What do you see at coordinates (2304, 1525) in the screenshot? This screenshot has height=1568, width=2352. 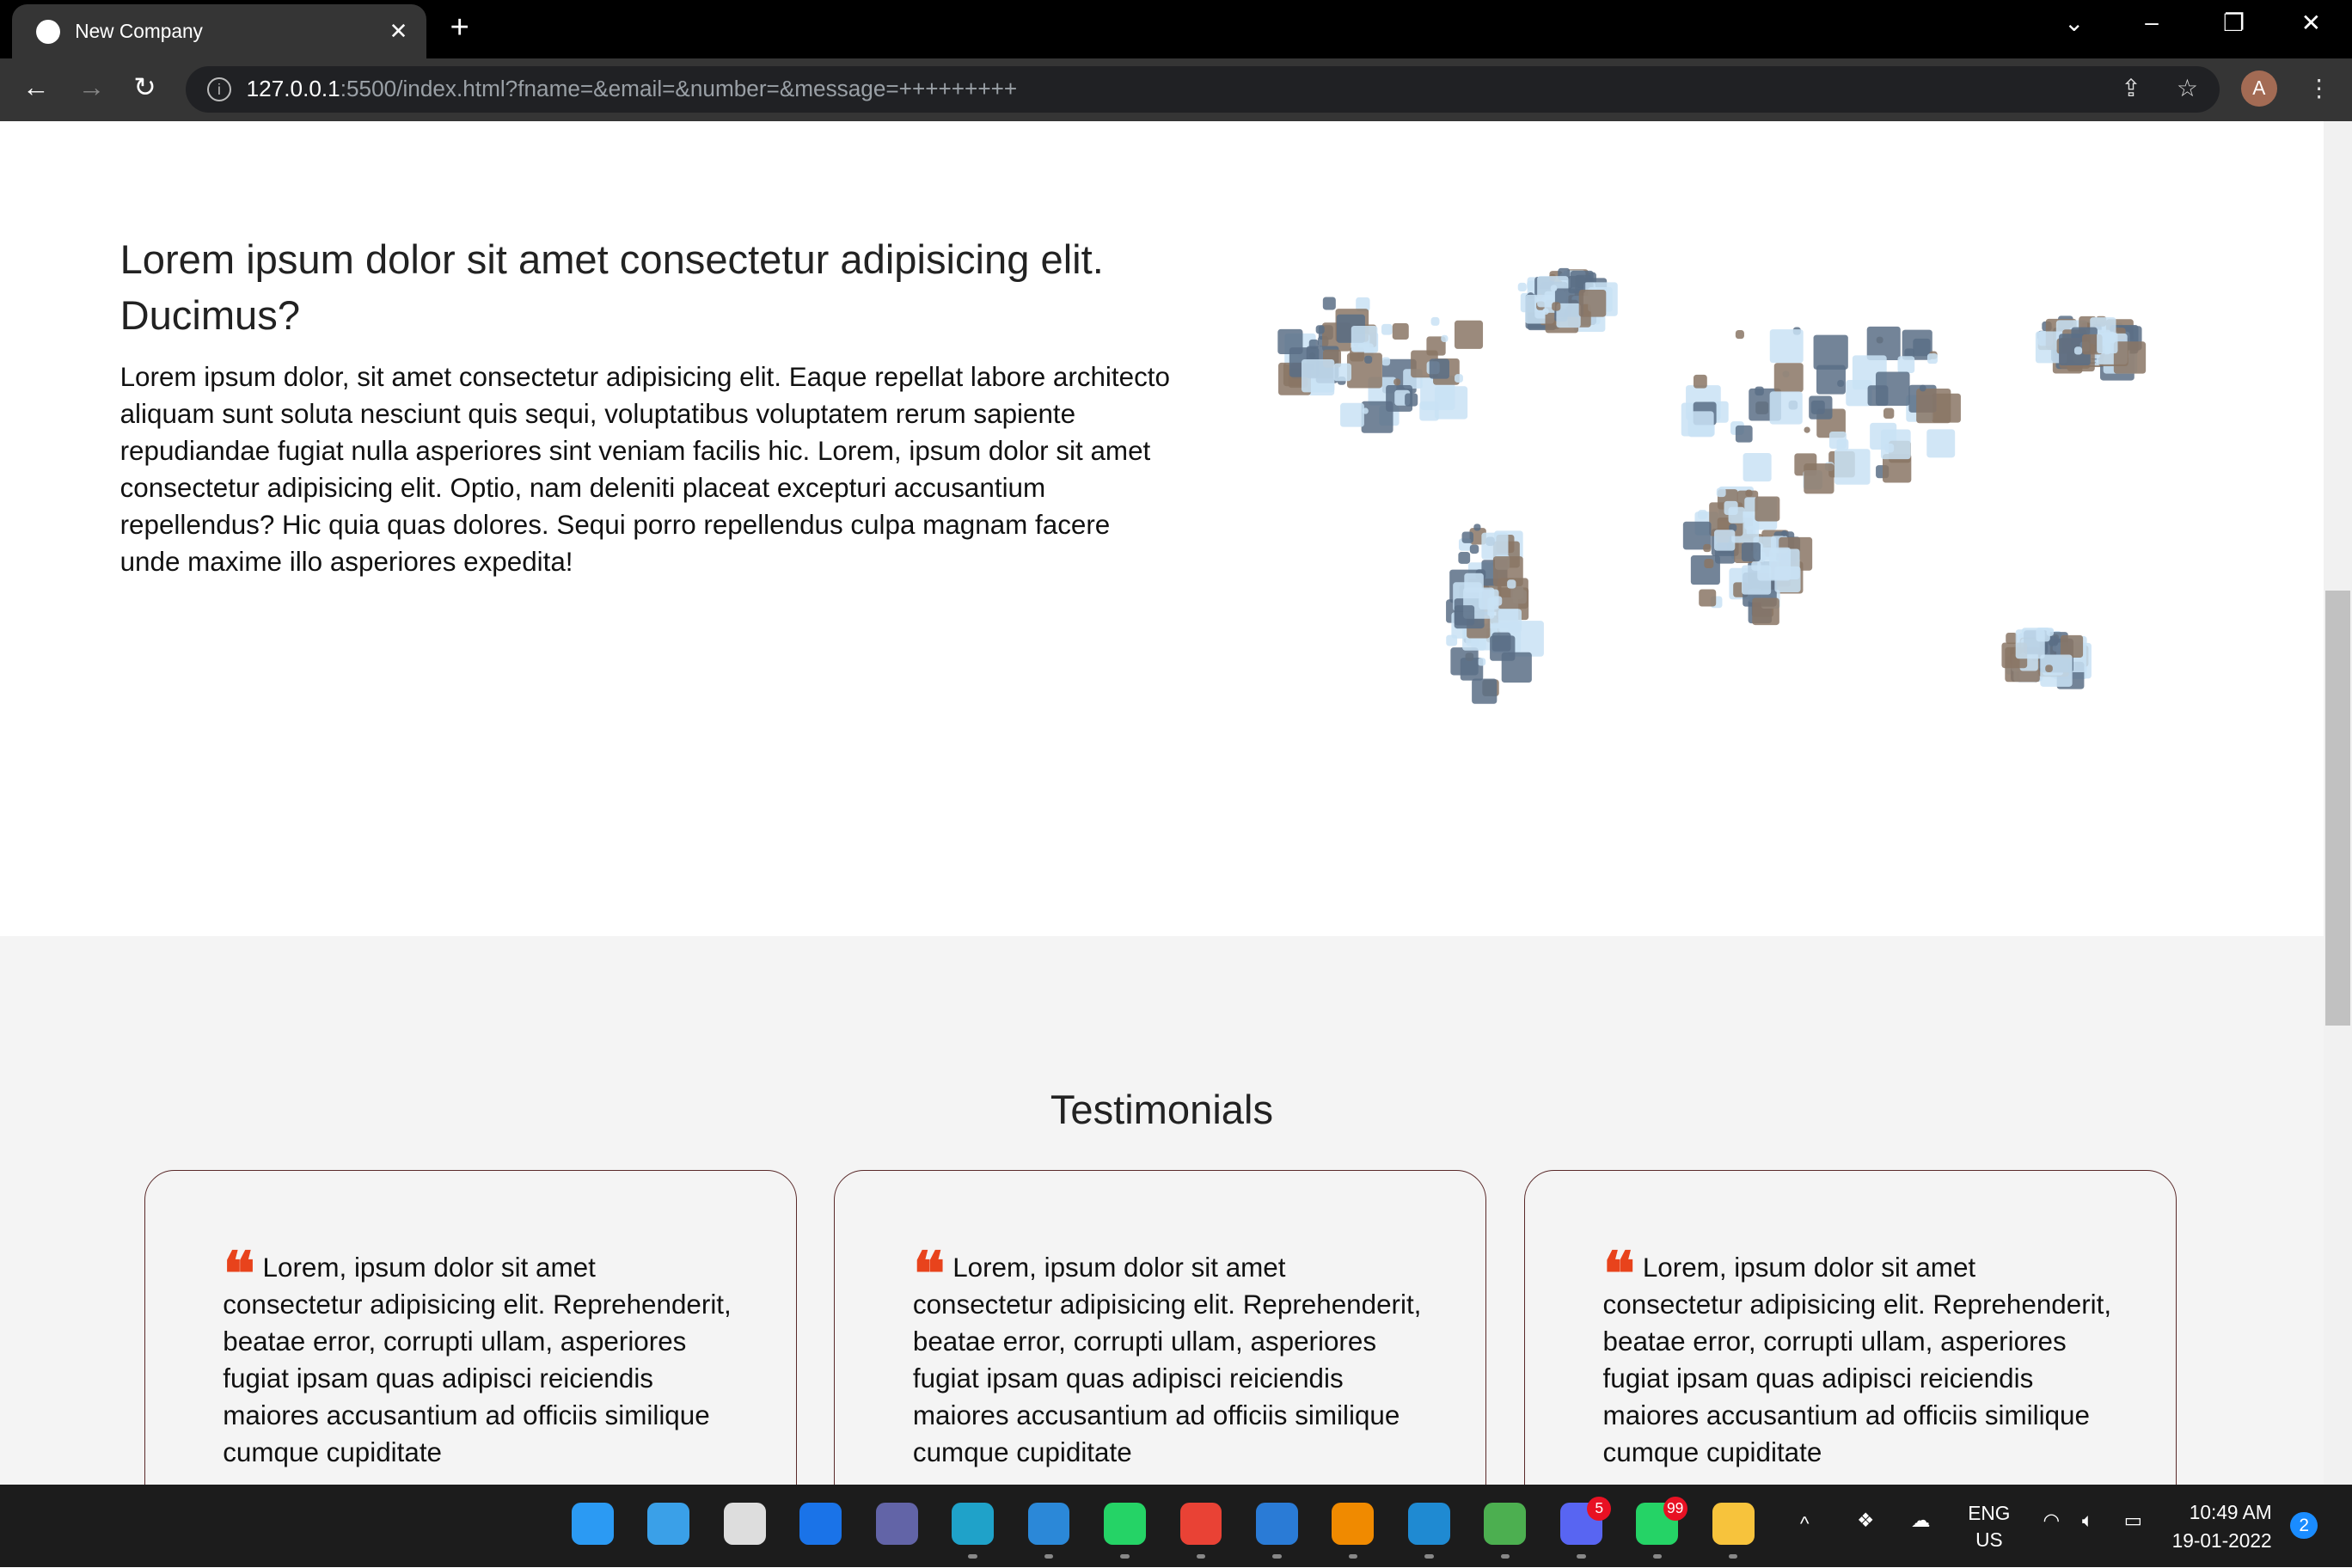 I see `notification-badge: 2` at bounding box center [2304, 1525].